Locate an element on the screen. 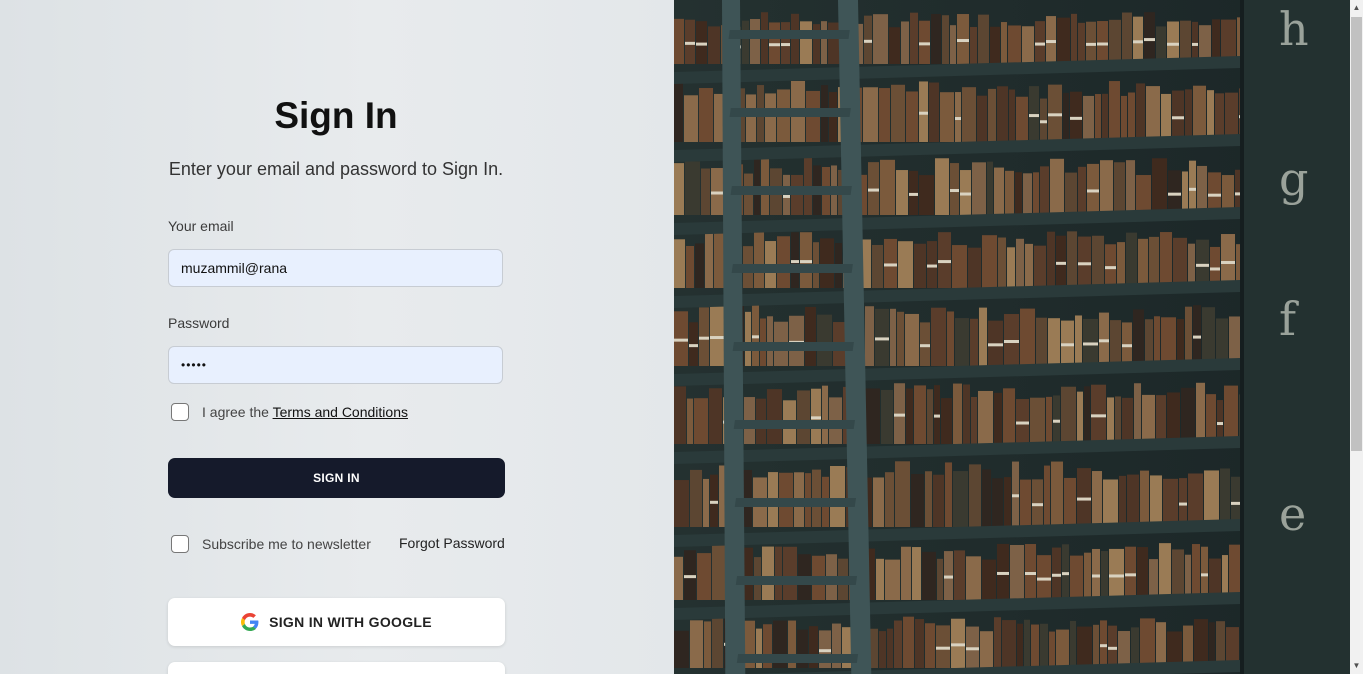  newsletter-checkbox is located at coordinates (180, 544).